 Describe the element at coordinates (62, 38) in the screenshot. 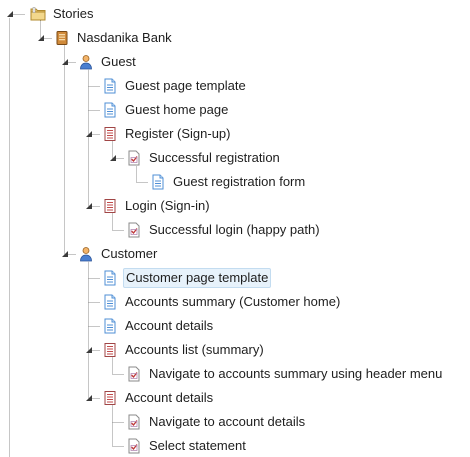

I see `book-icon` at that location.